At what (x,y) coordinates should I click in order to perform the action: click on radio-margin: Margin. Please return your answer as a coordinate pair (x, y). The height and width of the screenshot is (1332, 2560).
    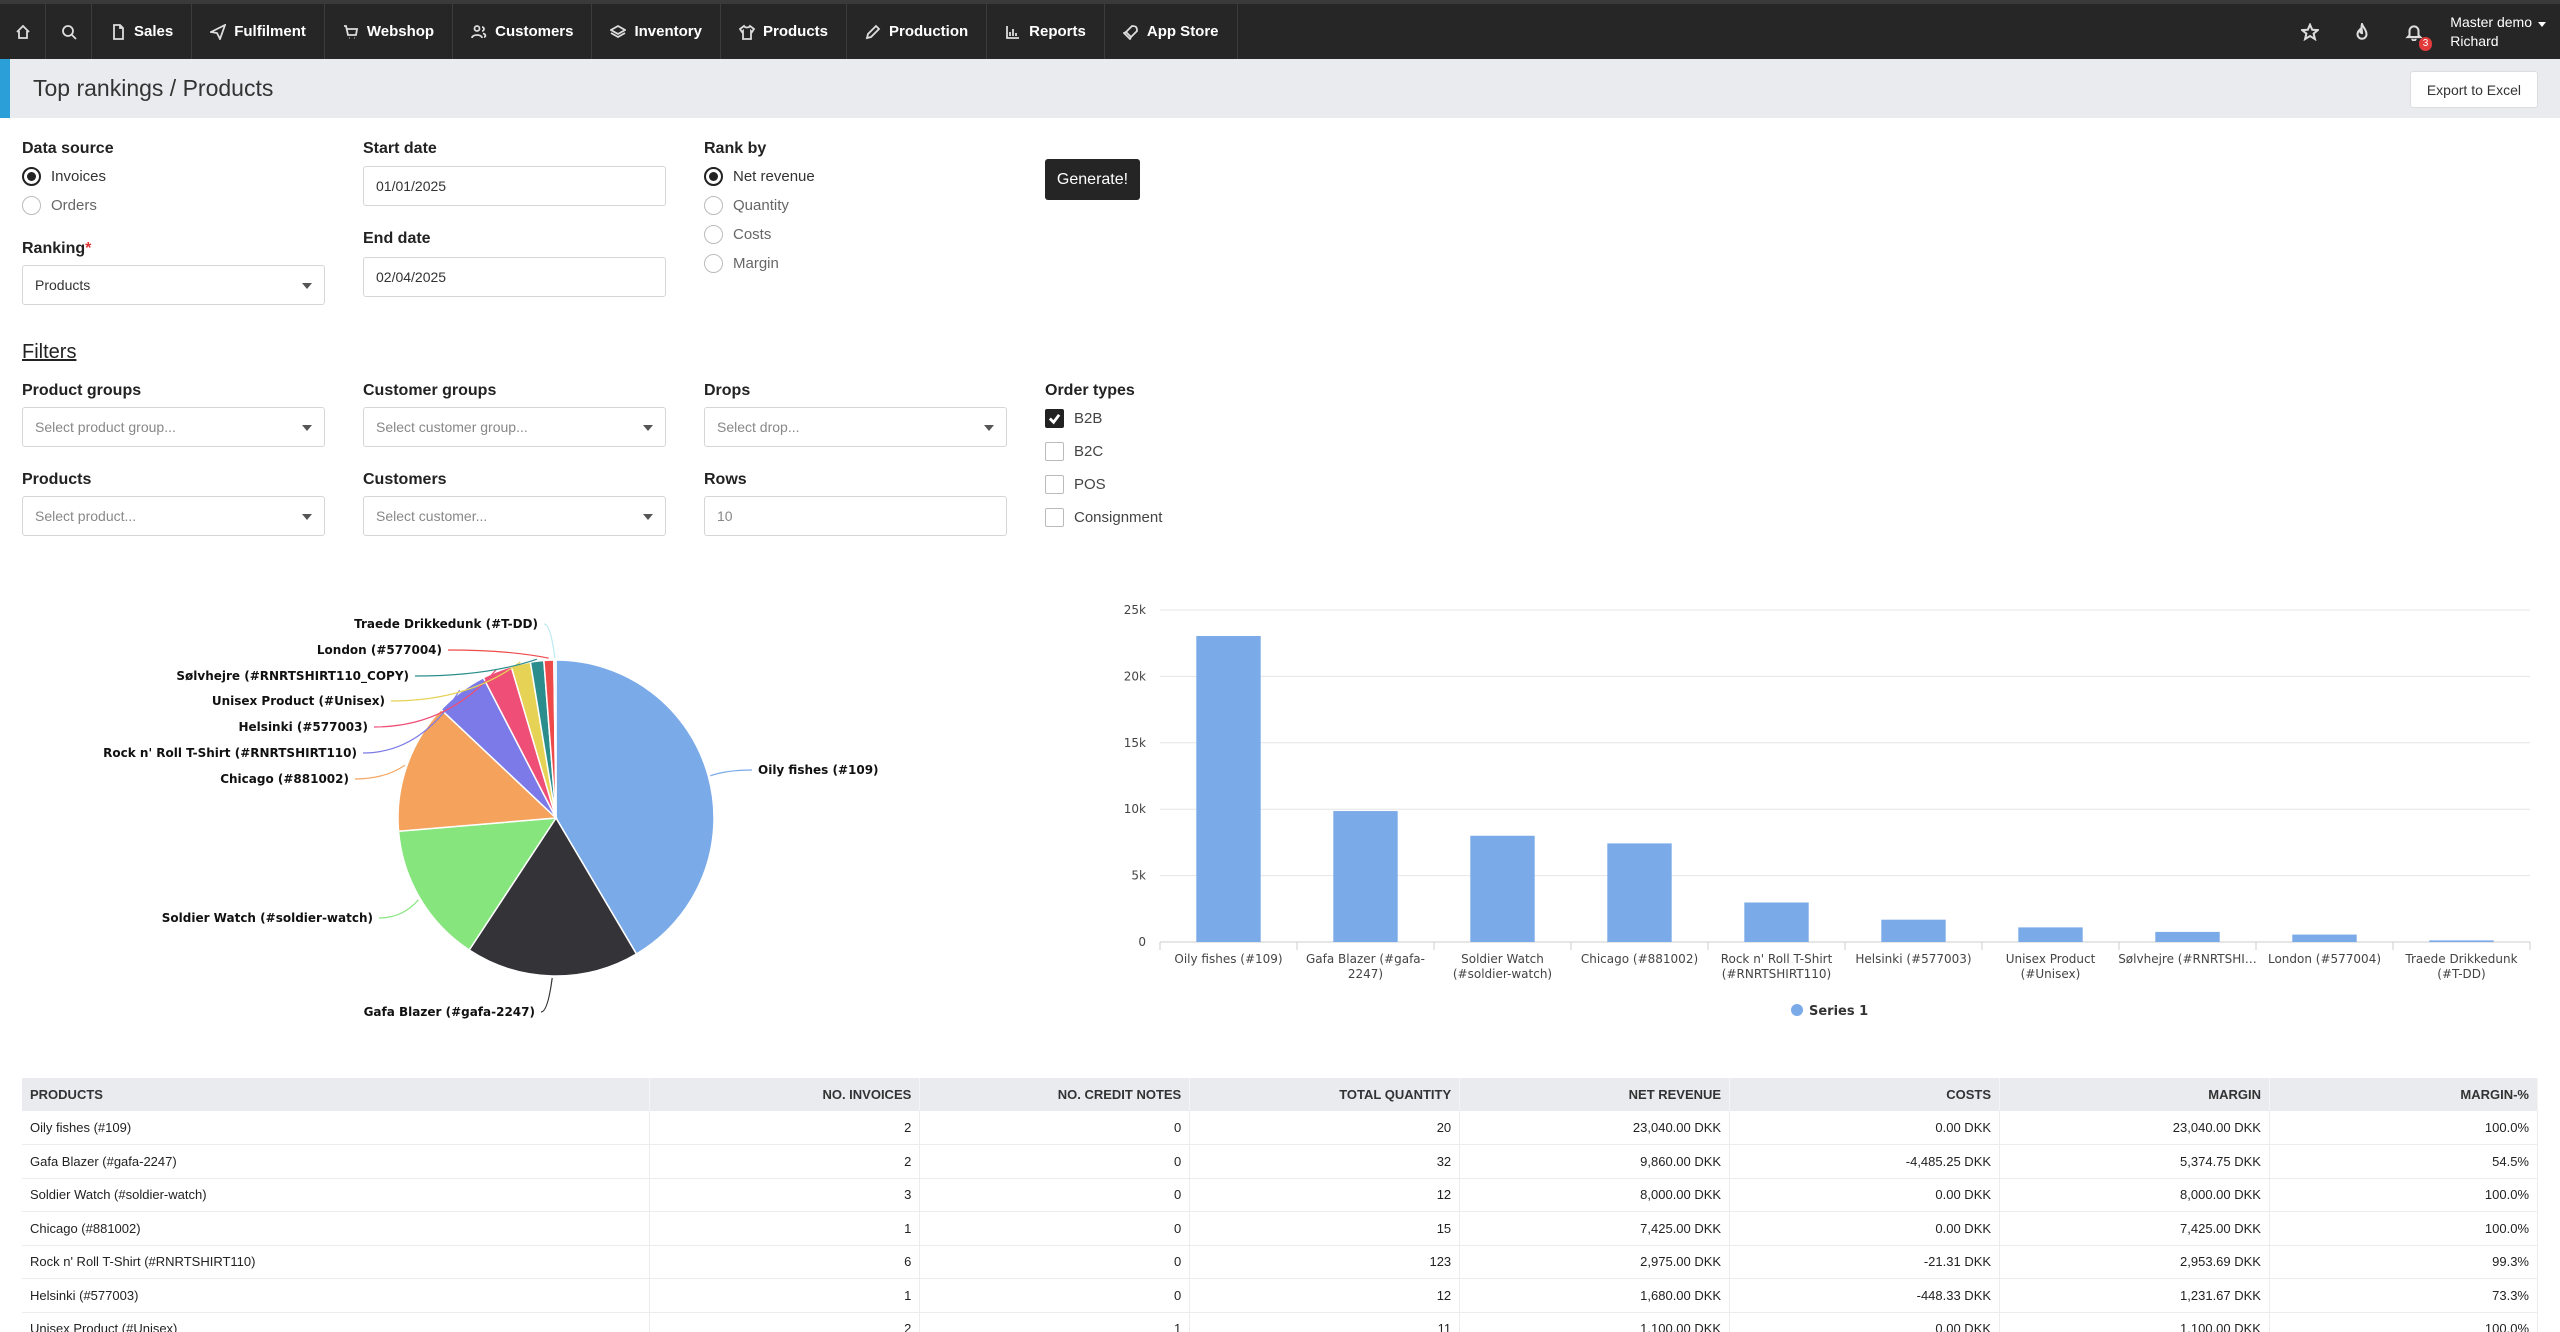
    Looking at the image, I should click on (741, 263).